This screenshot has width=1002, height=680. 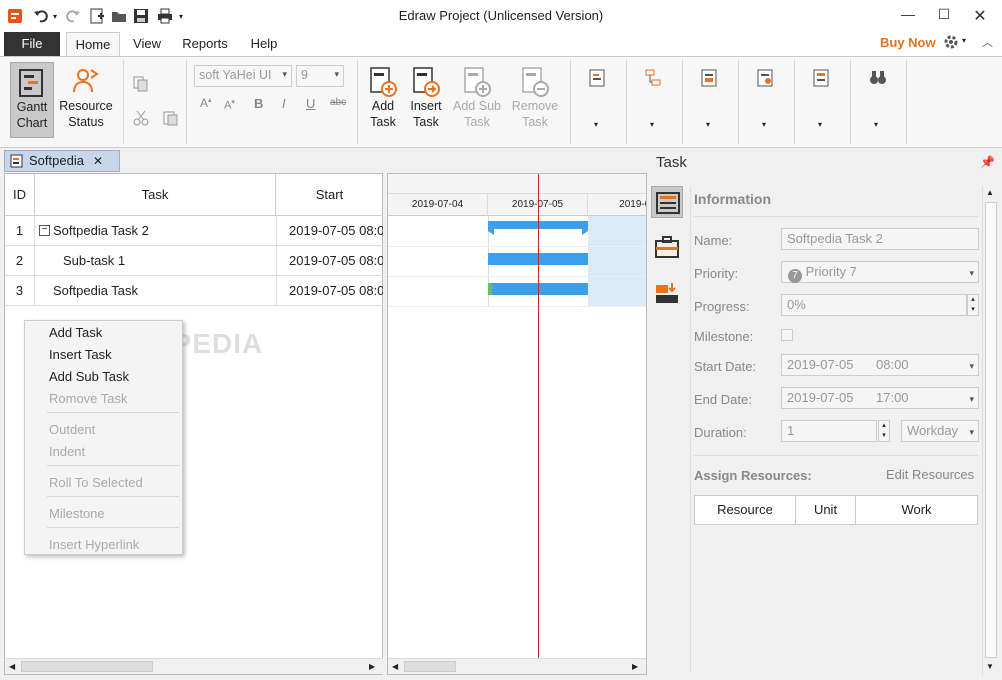 What do you see at coordinates (990, 666) in the screenshot?
I see `scroll-down-icon: ▼` at bounding box center [990, 666].